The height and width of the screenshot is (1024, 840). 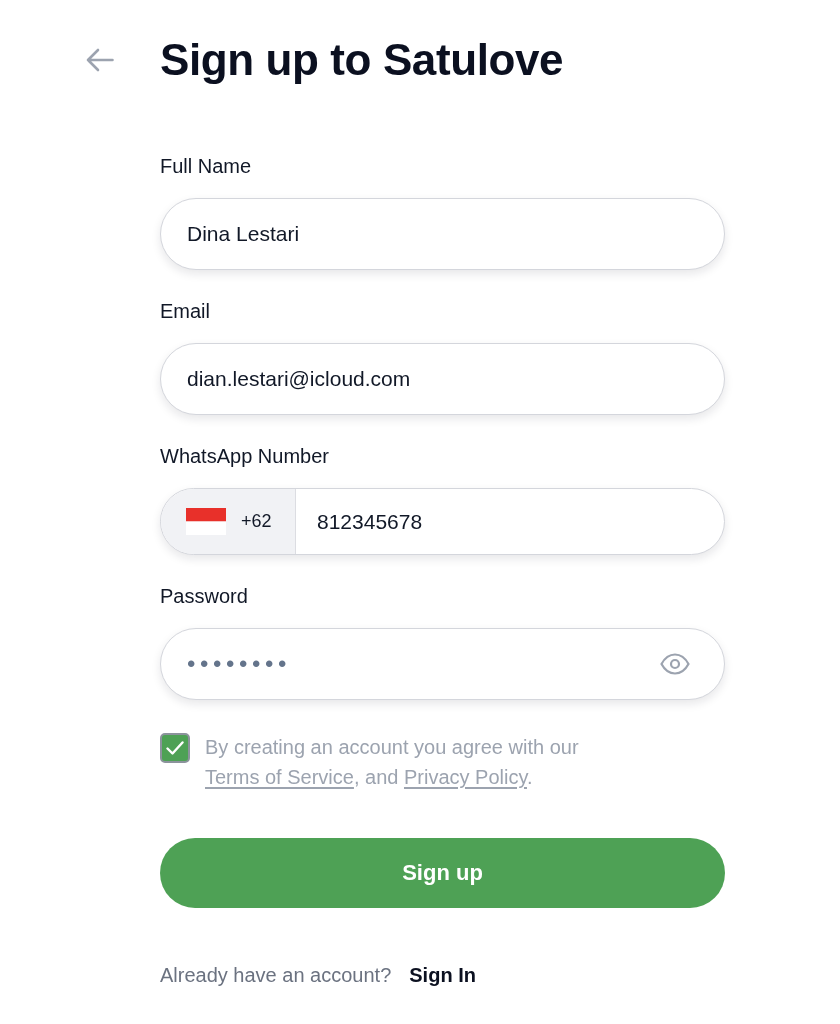 I want to click on password-field: ••••••••, so click(x=442, y=664).